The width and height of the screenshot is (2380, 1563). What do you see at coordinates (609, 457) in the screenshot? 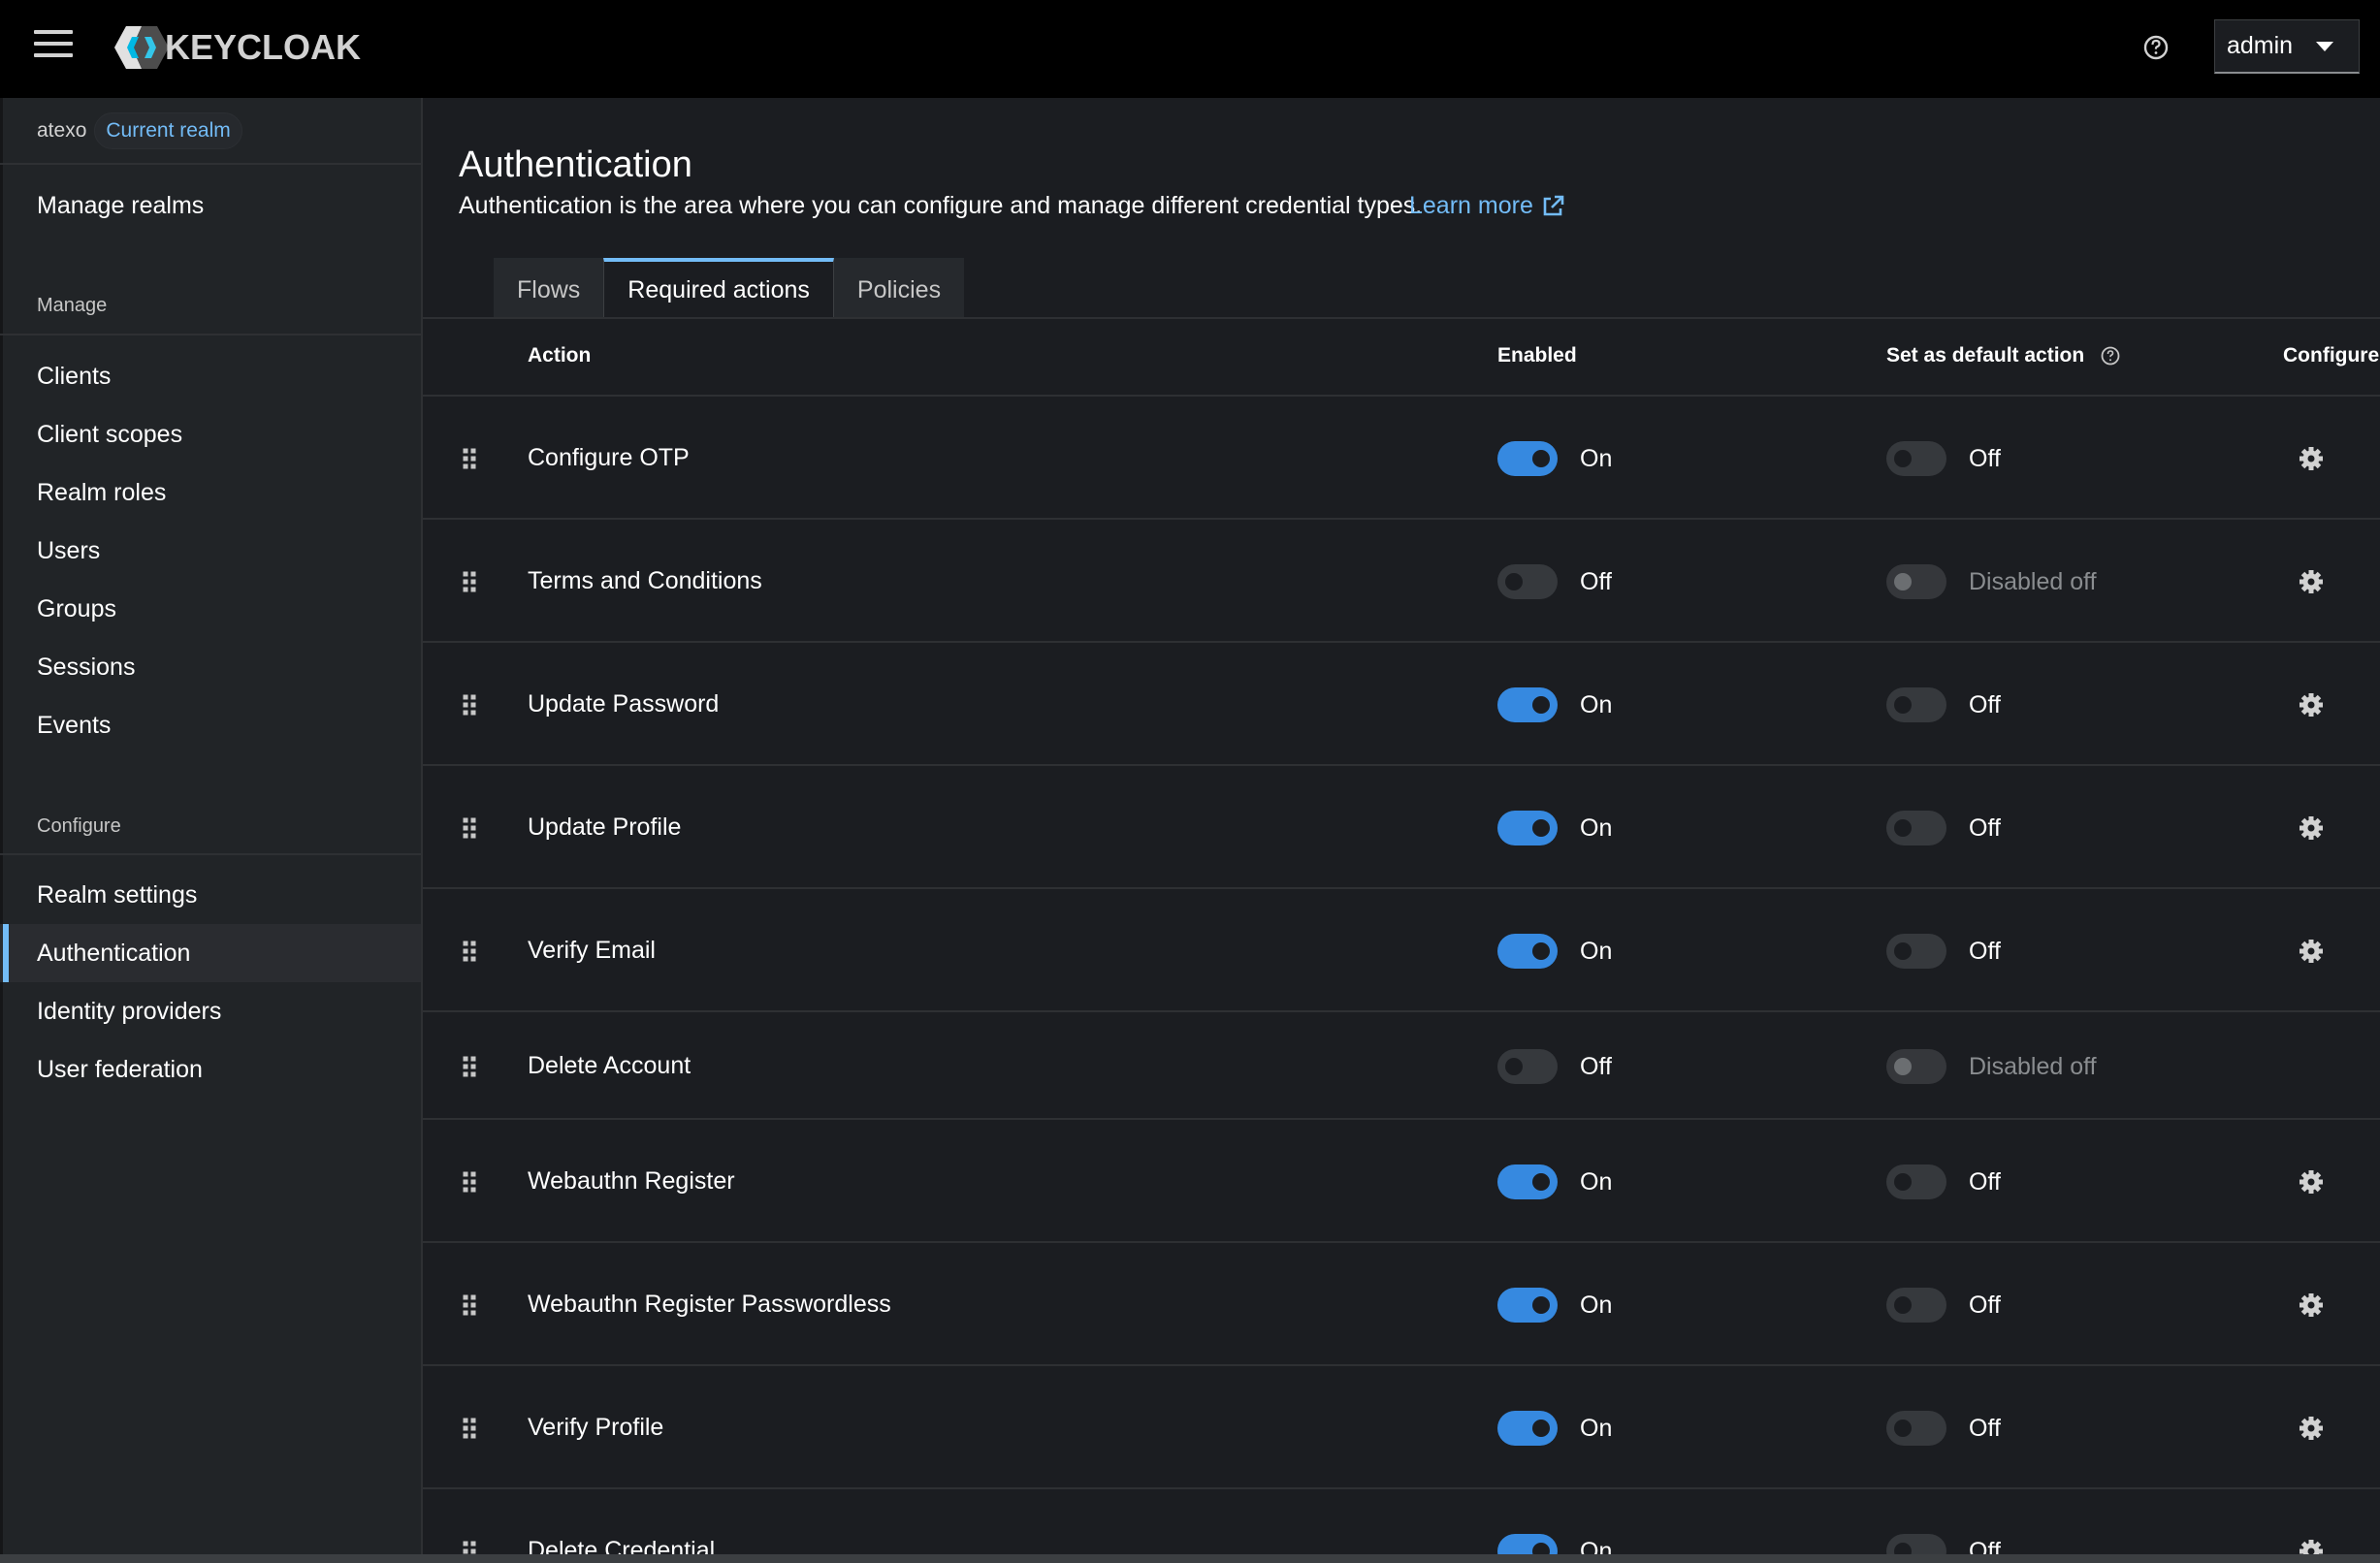
I see `action-name: Configure OTP` at bounding box center [609, 457].